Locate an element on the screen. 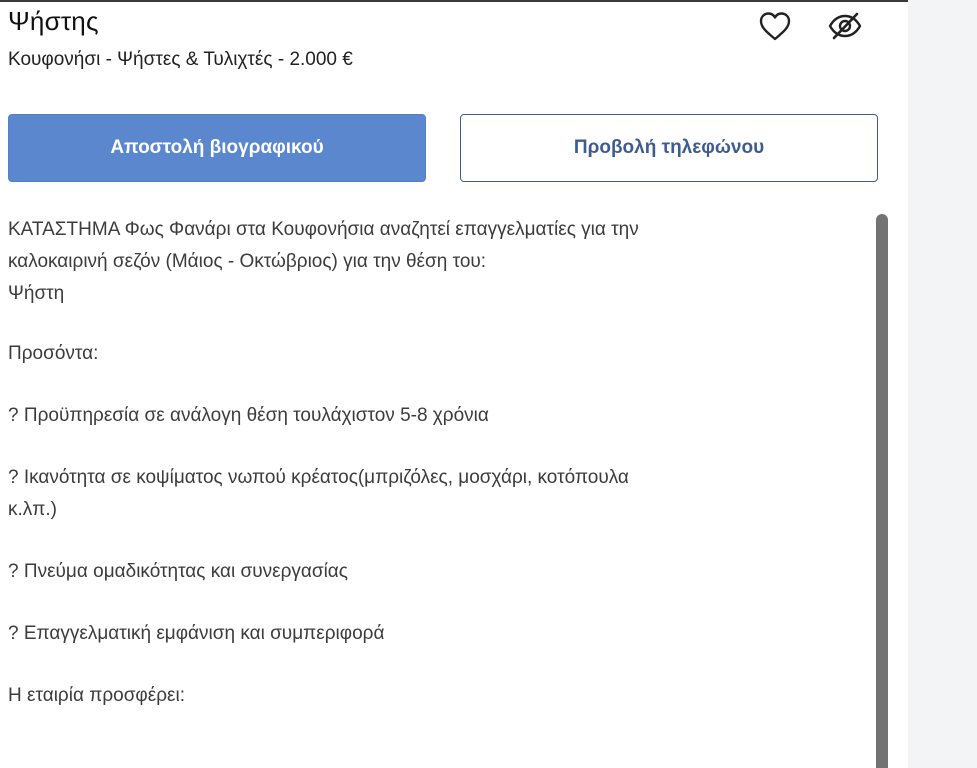  show-phone-button: Προβολή τηλεφώνου is located at coordinates (669, 148).